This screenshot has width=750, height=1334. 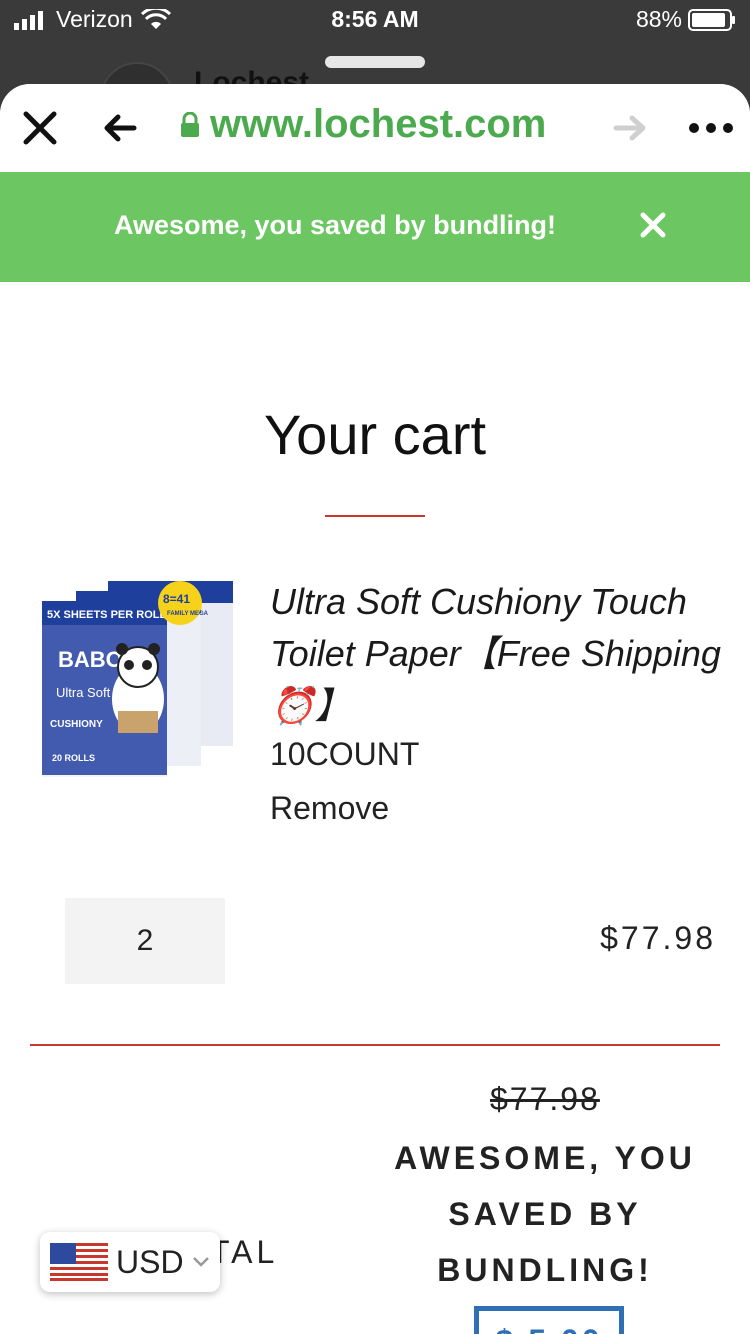 I want to click on summary-divider, so click(x=375, y=1045).